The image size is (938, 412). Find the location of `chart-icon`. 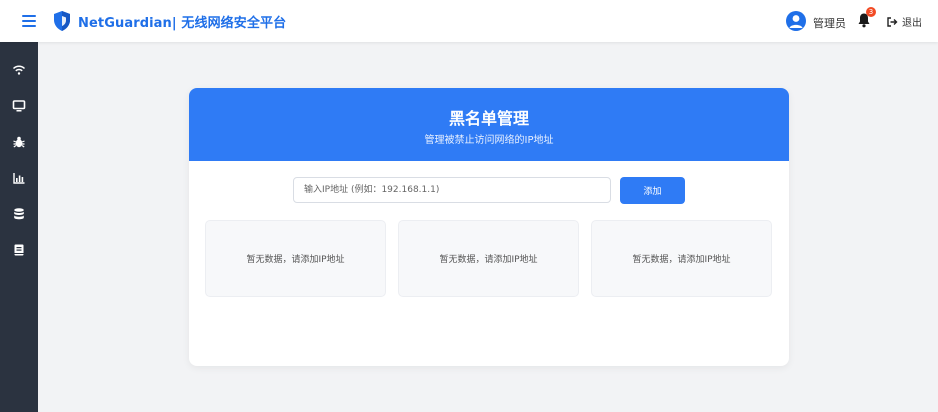

chart-icon is located at coordinates (19, 178).